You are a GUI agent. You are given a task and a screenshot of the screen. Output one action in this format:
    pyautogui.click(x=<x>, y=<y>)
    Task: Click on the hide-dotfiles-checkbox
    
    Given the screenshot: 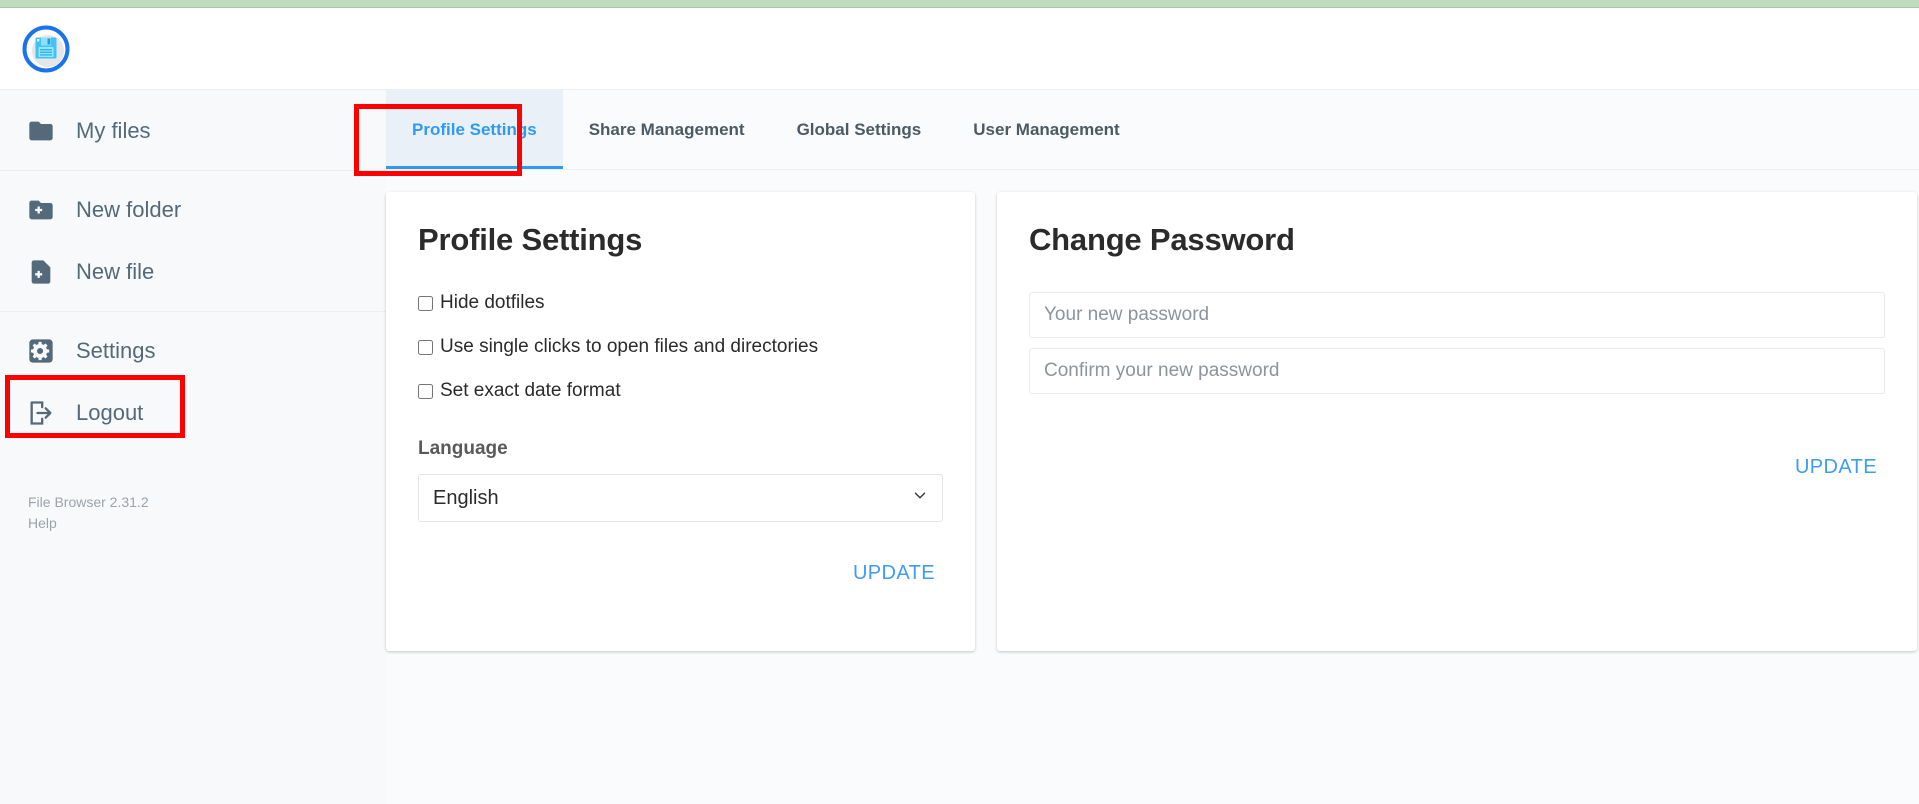 What is the action you would take?
    pyautogui.click(x=425, y=303)
    